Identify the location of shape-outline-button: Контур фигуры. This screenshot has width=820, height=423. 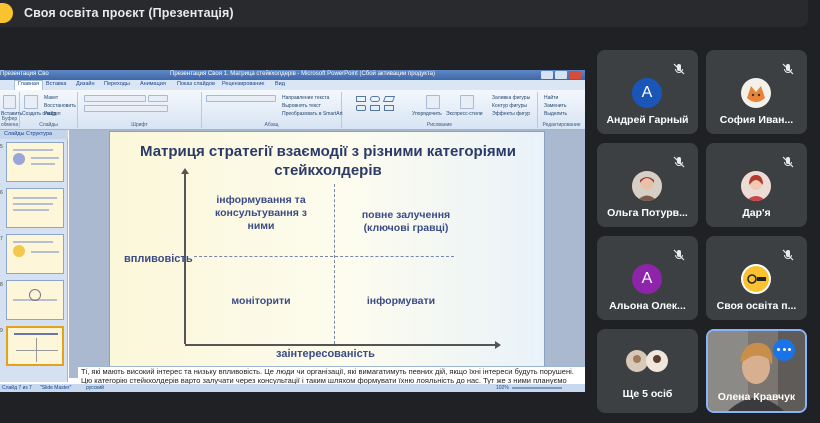
(509, 106).